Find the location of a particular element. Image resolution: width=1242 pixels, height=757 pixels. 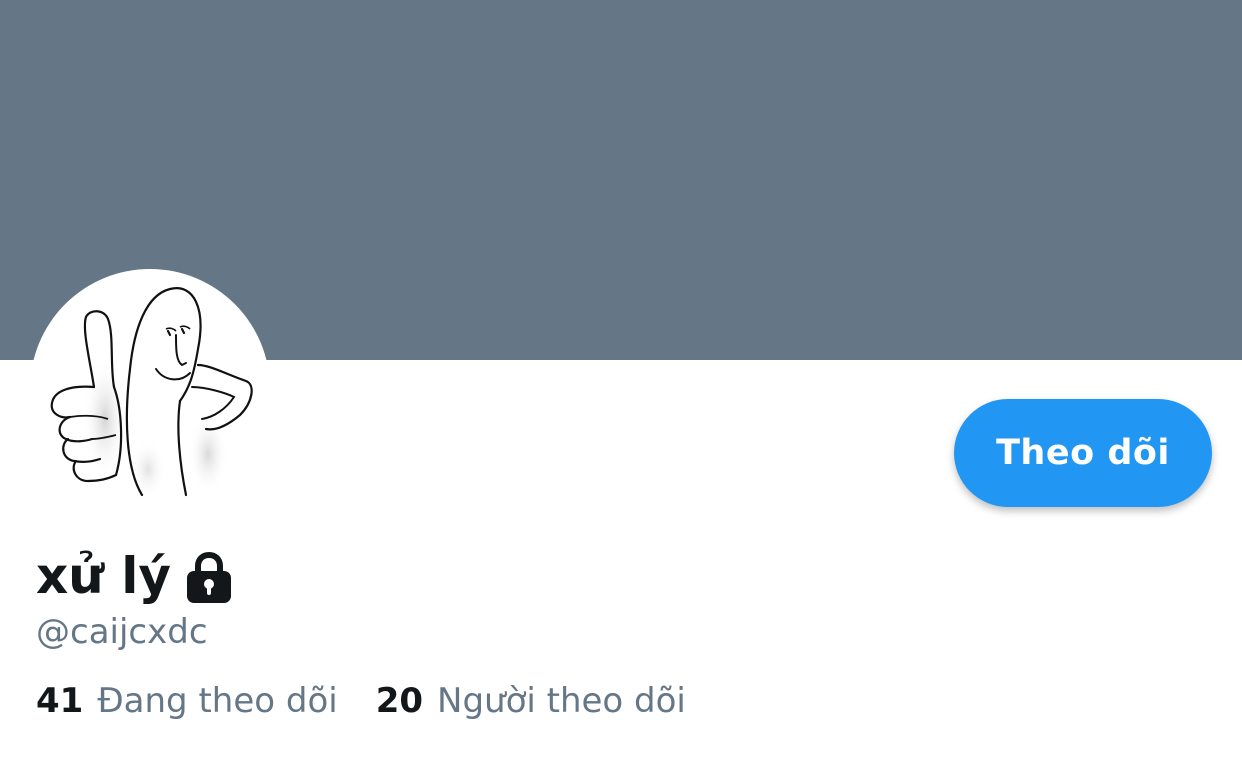

lock-icon is located at coordinates (209, 577).